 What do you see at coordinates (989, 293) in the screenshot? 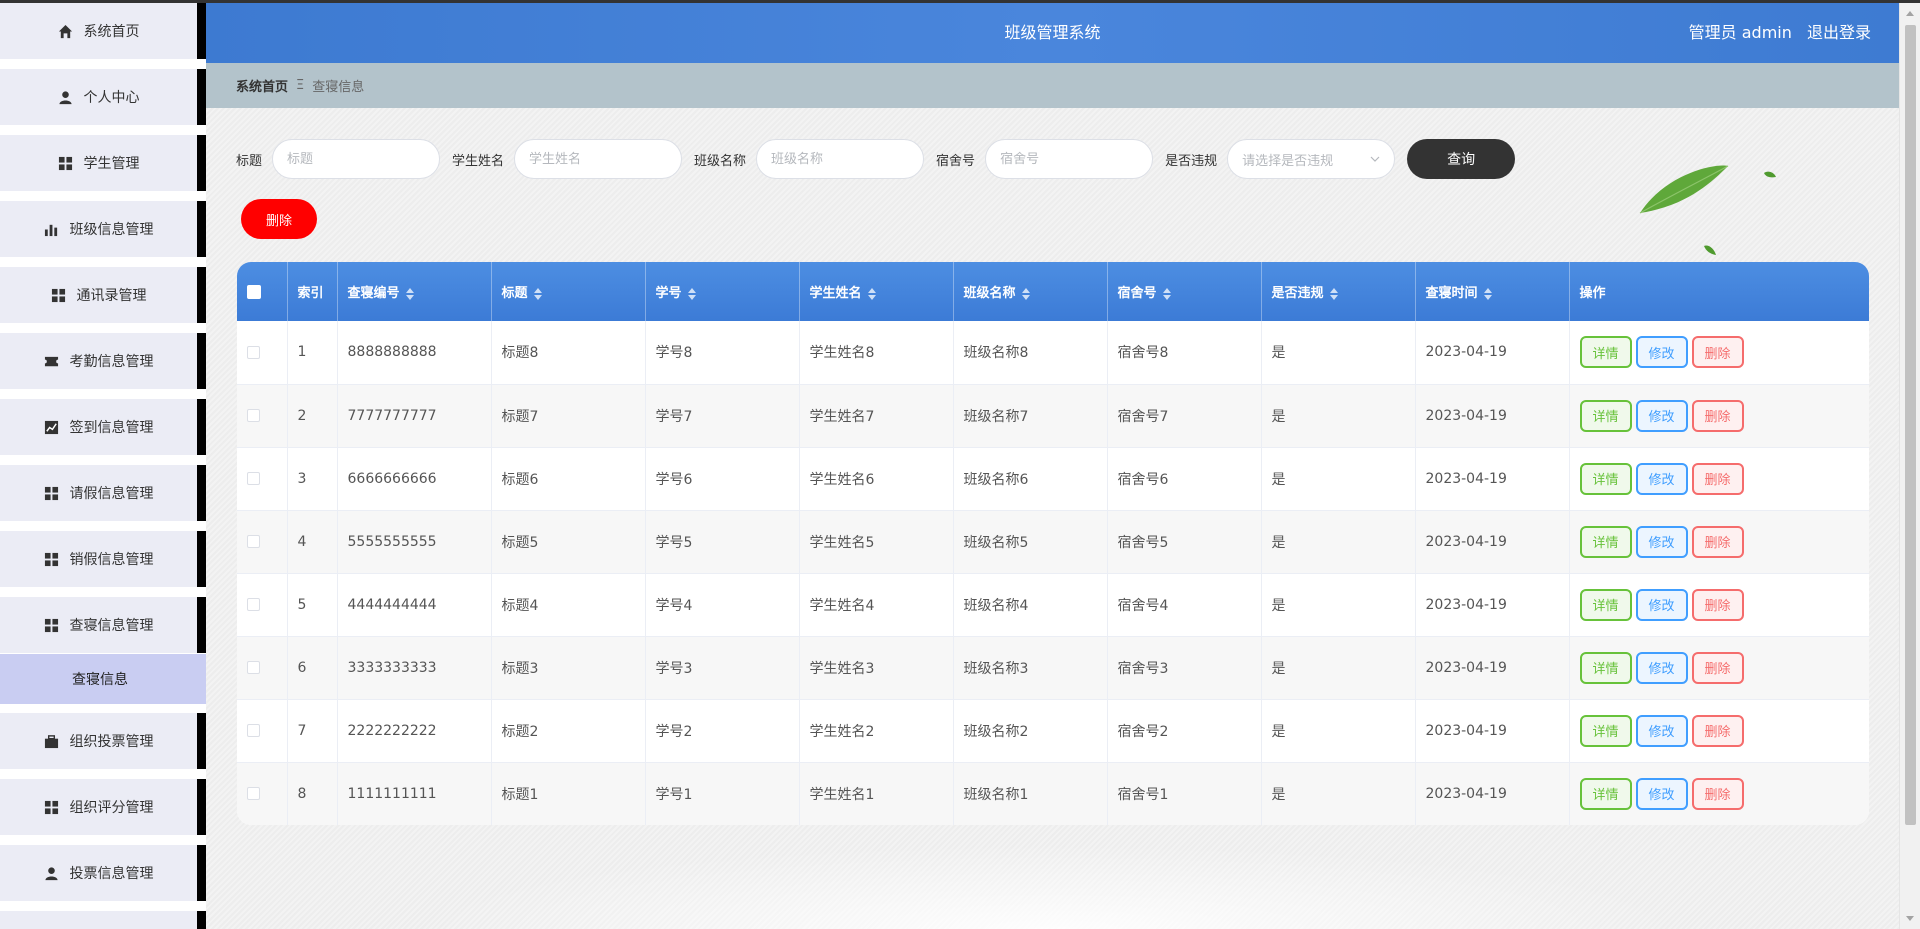
I see `header-class: 班级名称` at bounding box center [989, 293].